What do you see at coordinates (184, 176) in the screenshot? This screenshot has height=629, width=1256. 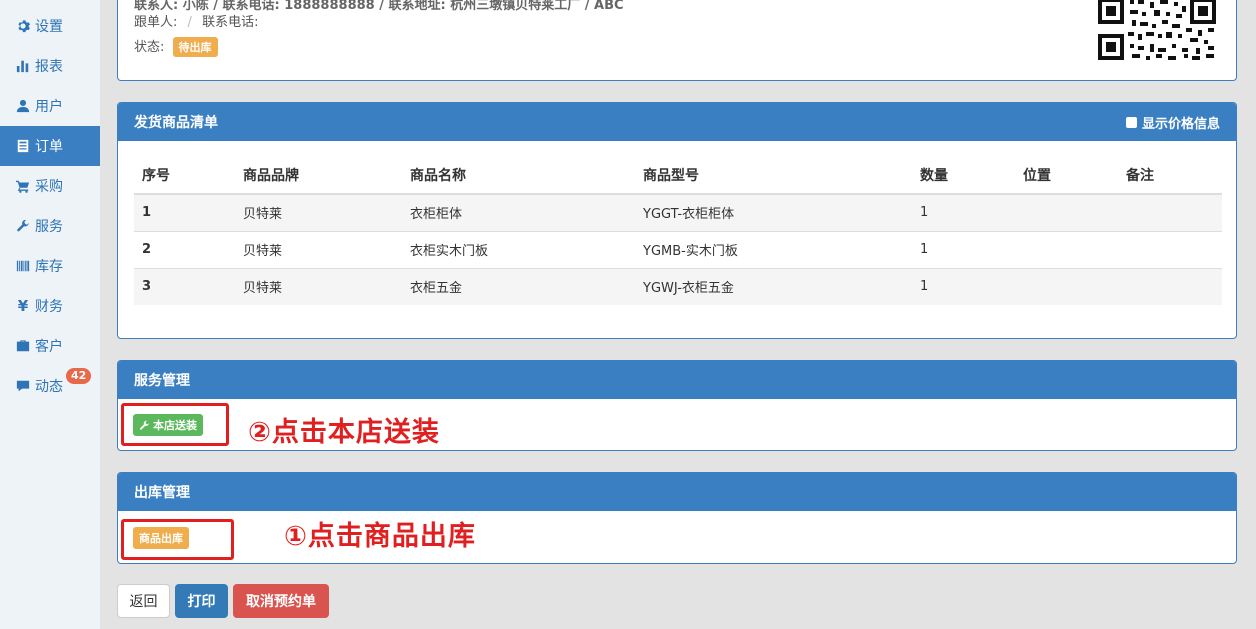 I see `column-header: 序号` at bounding box center [184, 176].